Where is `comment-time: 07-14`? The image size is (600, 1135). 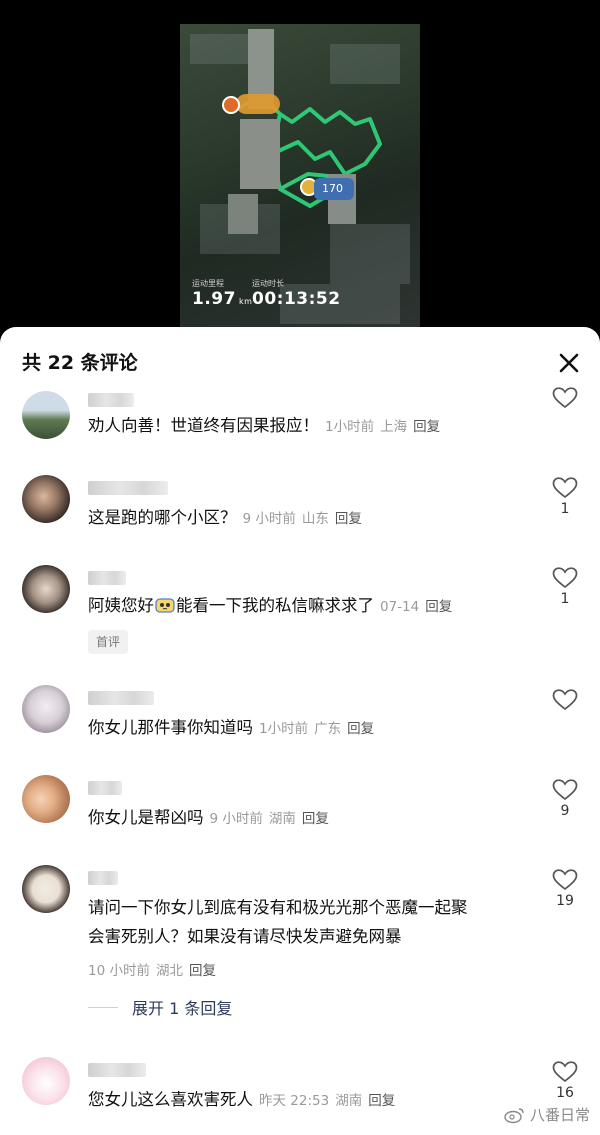 comment-time: 07-14 is located at coordinates (400, 607).